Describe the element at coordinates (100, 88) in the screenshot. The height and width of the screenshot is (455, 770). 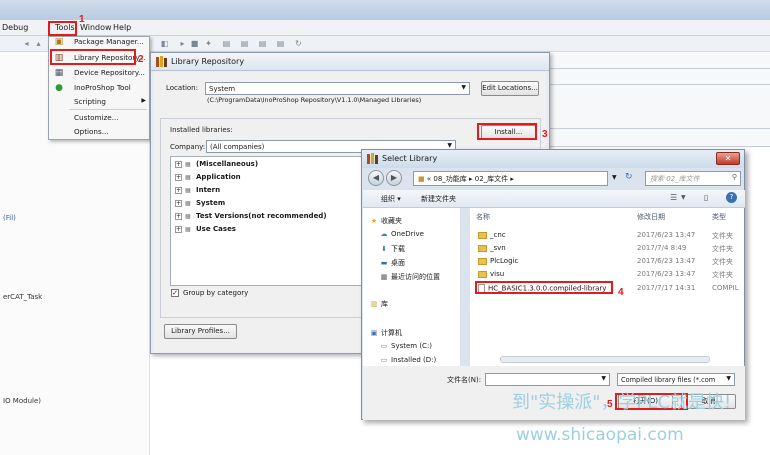
I see `menu-item-inoproshop-tool: ● InoProShop Tool` at that location.